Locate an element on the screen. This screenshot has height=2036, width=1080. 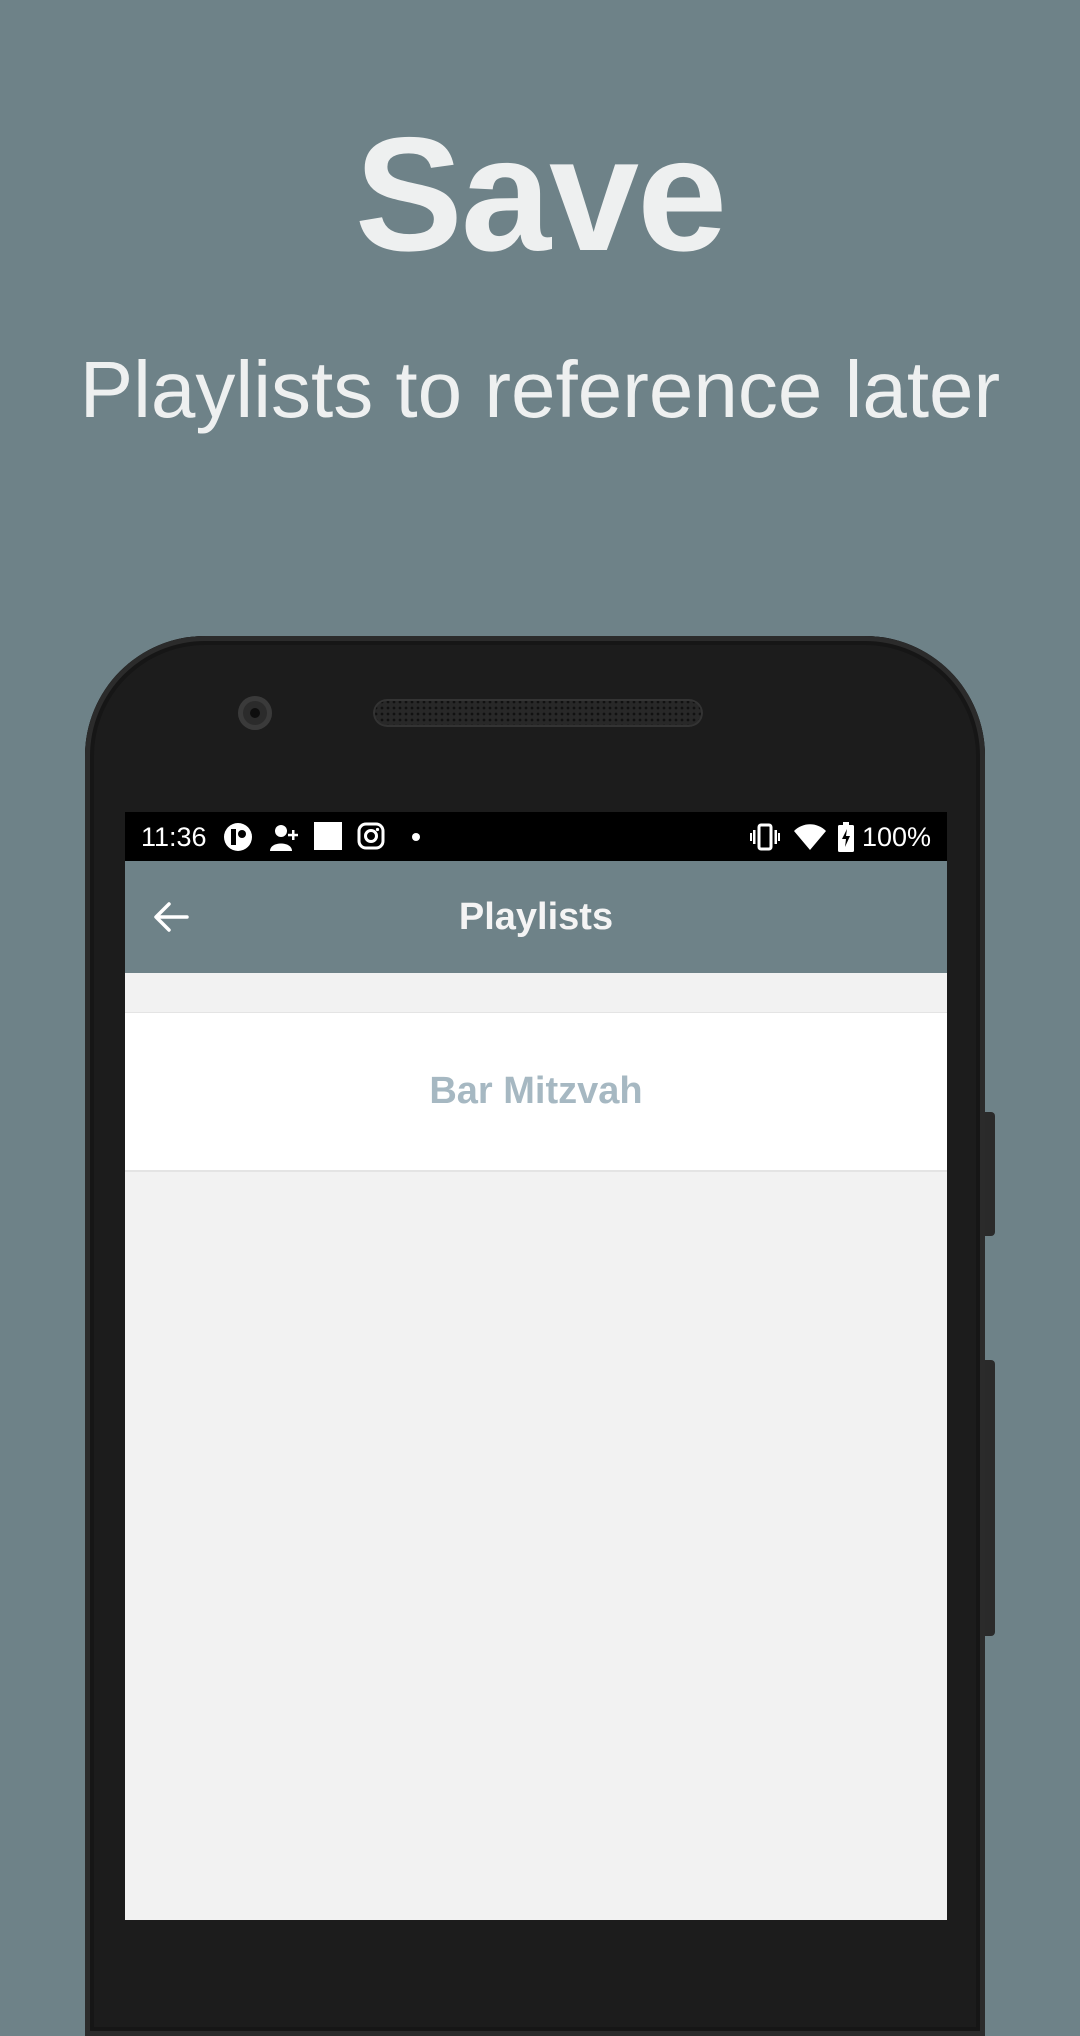
playlist-list: Bar Mitzvah is located at coordinates (536, 1092).